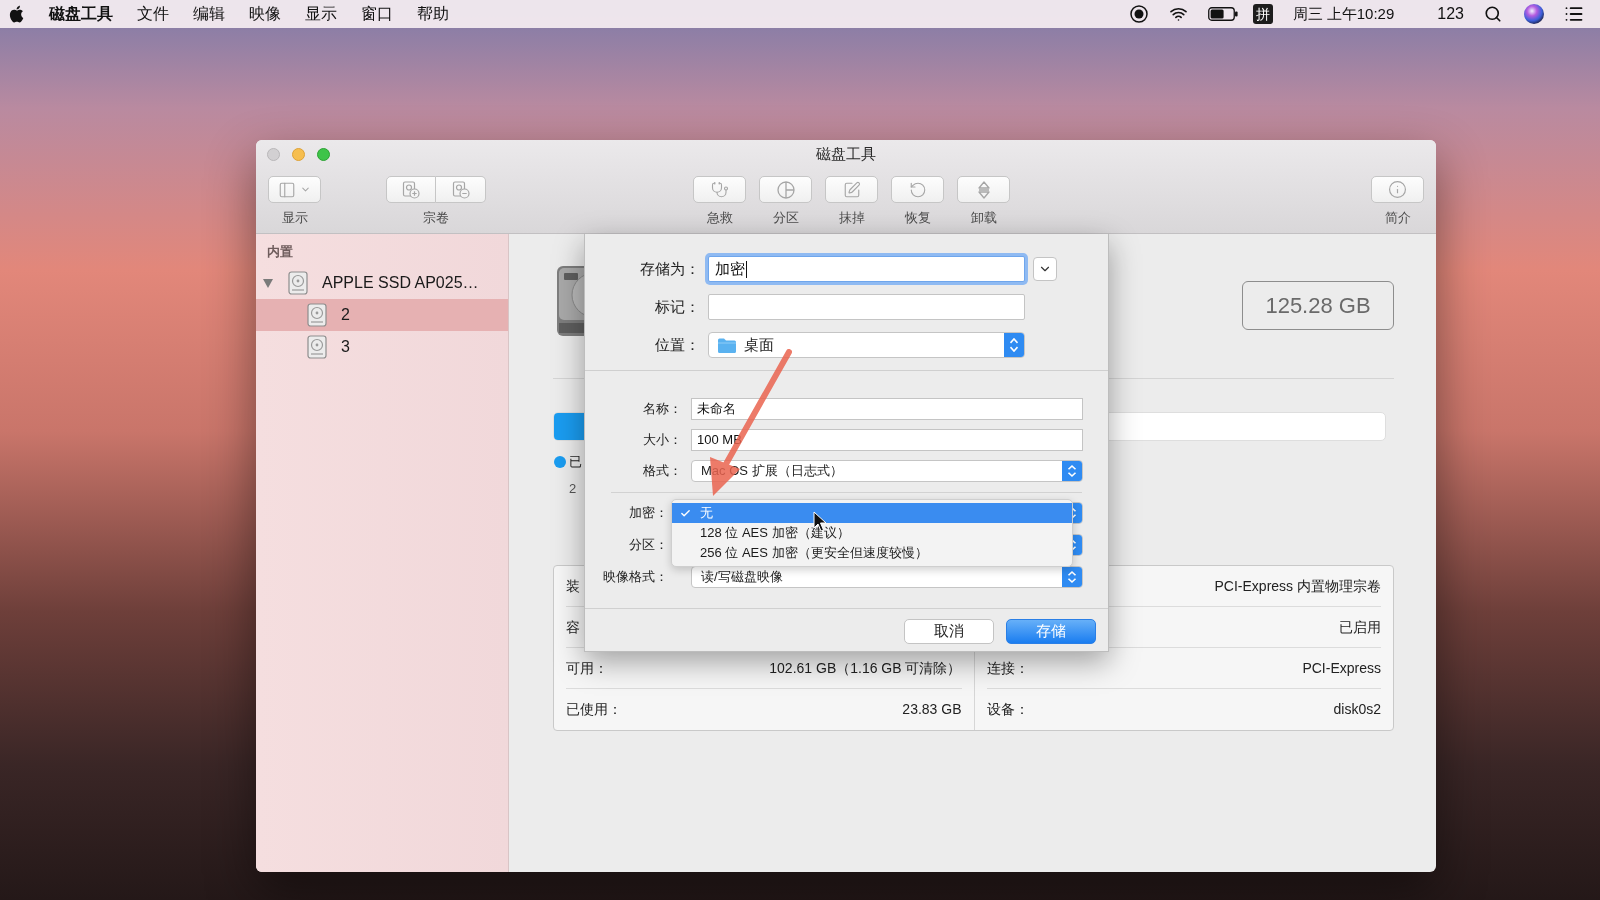 The width and height of the screenshot is (1600, 900). What do you see at coordinates (382, 315) in the screenshot?
I see `sidebar-item: 2` at bounding box center [382, 315].